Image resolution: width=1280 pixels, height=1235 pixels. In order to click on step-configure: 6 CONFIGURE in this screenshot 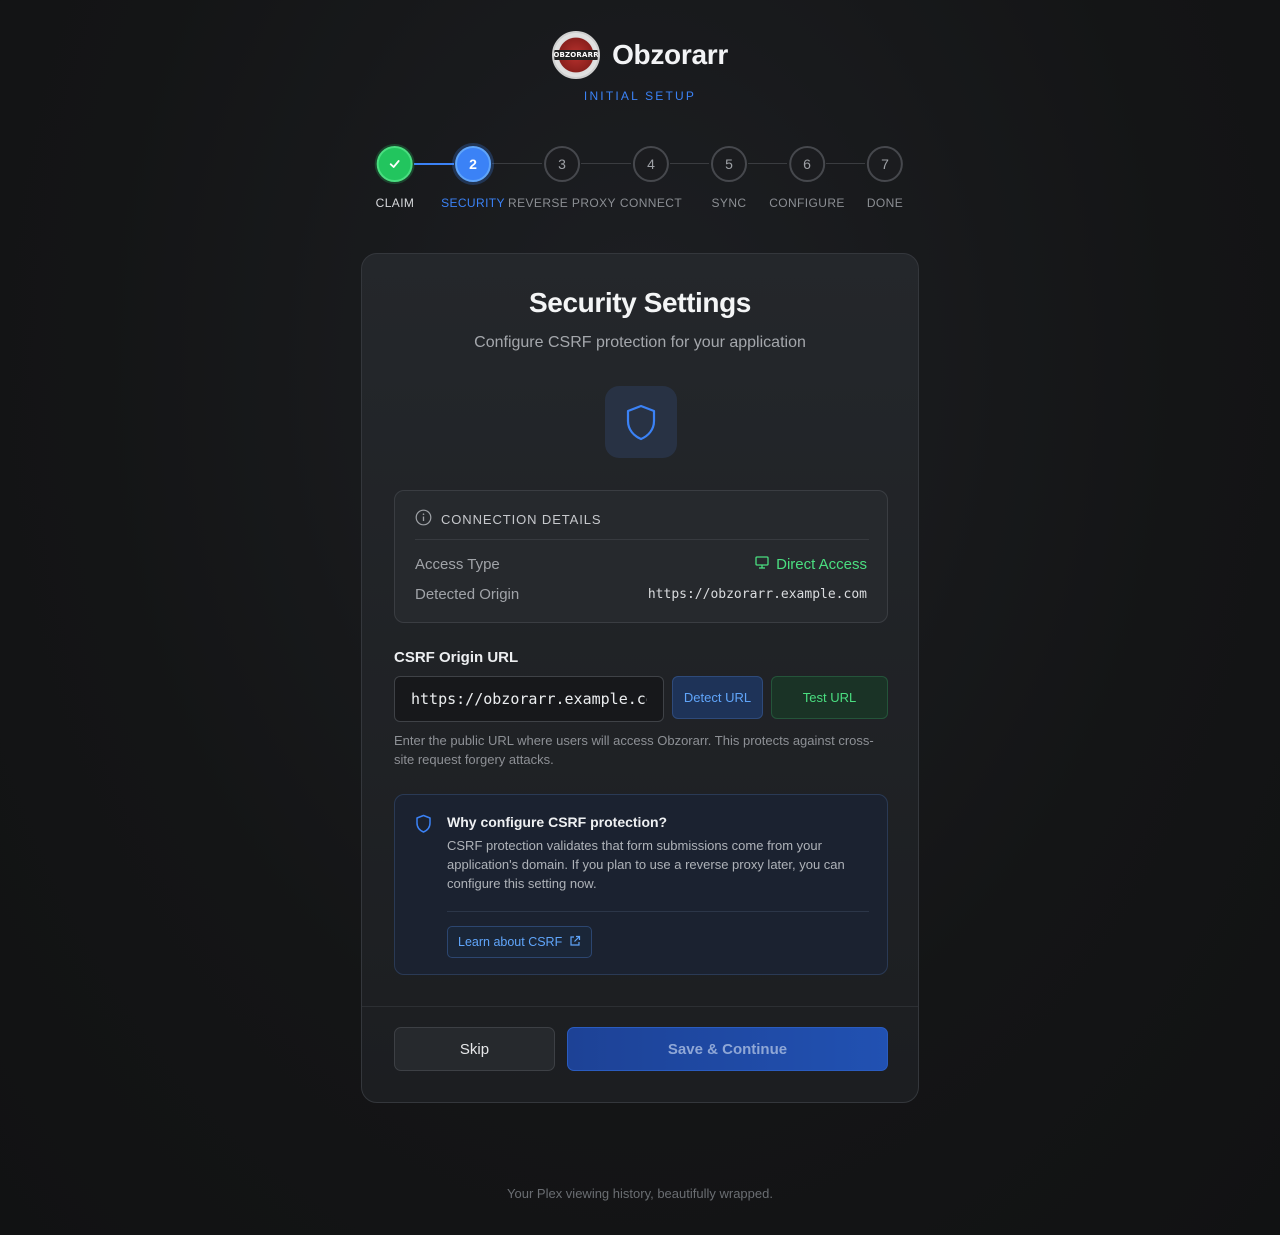, I will do `click(807, 178)`.